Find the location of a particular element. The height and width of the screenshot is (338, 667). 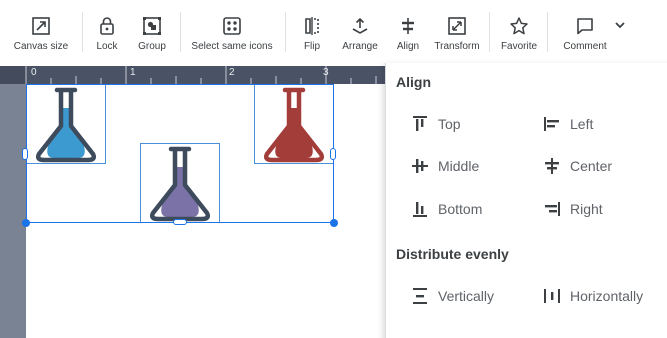

distribute-horizontally-option: Horizontally is located at coordinates (591, 296).